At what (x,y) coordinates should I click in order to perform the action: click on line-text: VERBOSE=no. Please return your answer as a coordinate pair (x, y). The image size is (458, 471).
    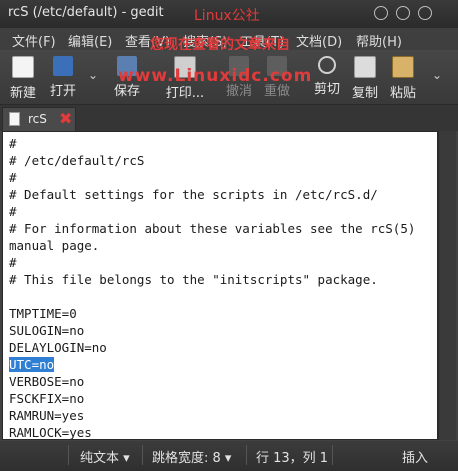
    Looking at the image, I should click on (47, 381).